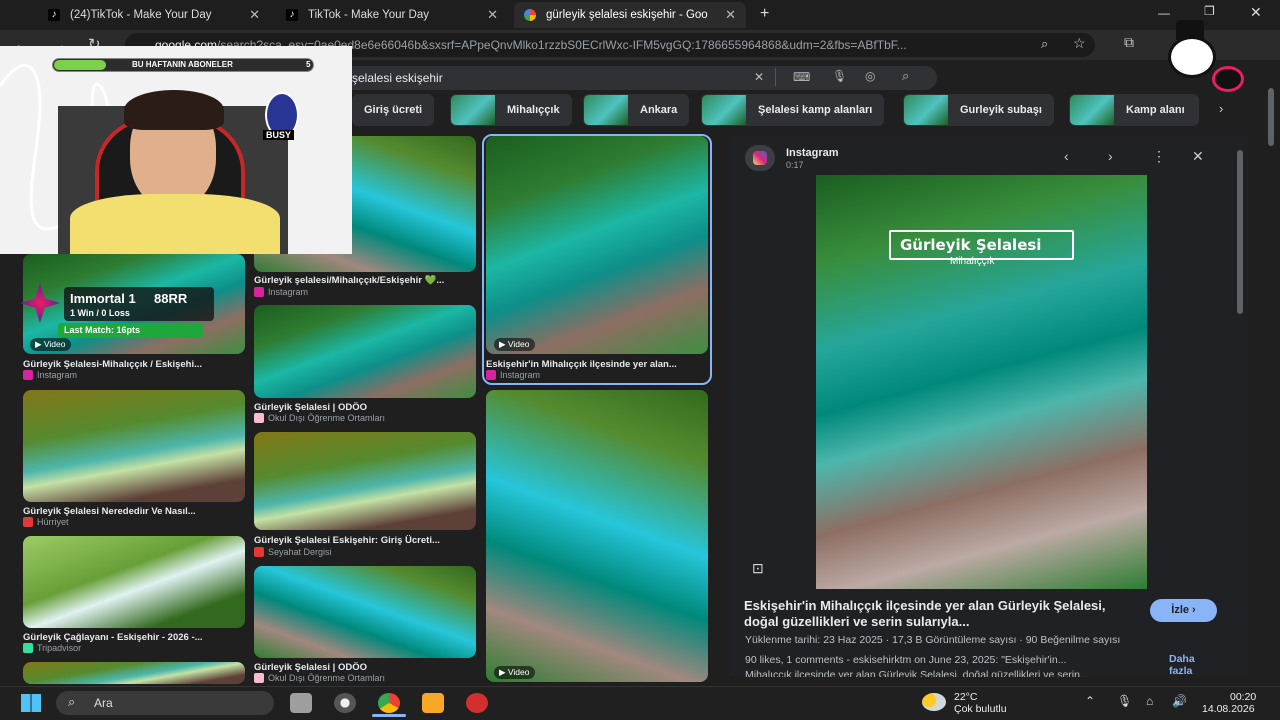 Image resolution: width=1280 pixels, height=720 pixels. I want to click on channel-logo-text: BUSY, so click(279, 135).